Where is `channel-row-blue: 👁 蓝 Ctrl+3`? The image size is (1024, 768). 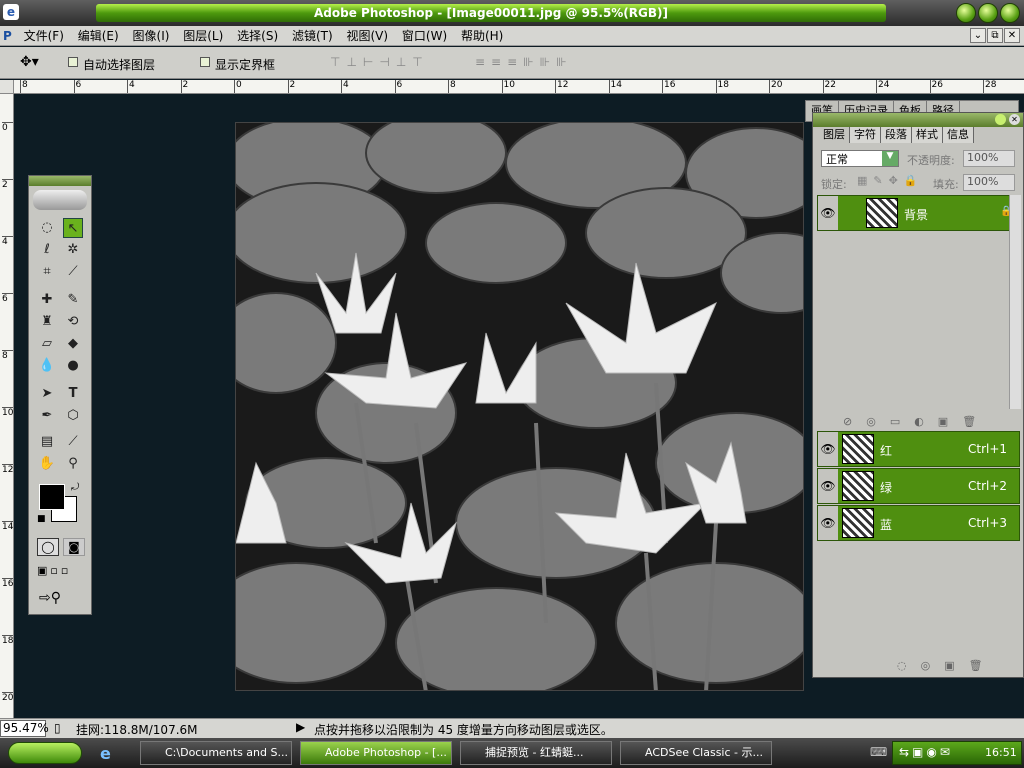 channel-row-blue: 👁 蓝 Ctrl+3 is located at coordinates (918, 523).